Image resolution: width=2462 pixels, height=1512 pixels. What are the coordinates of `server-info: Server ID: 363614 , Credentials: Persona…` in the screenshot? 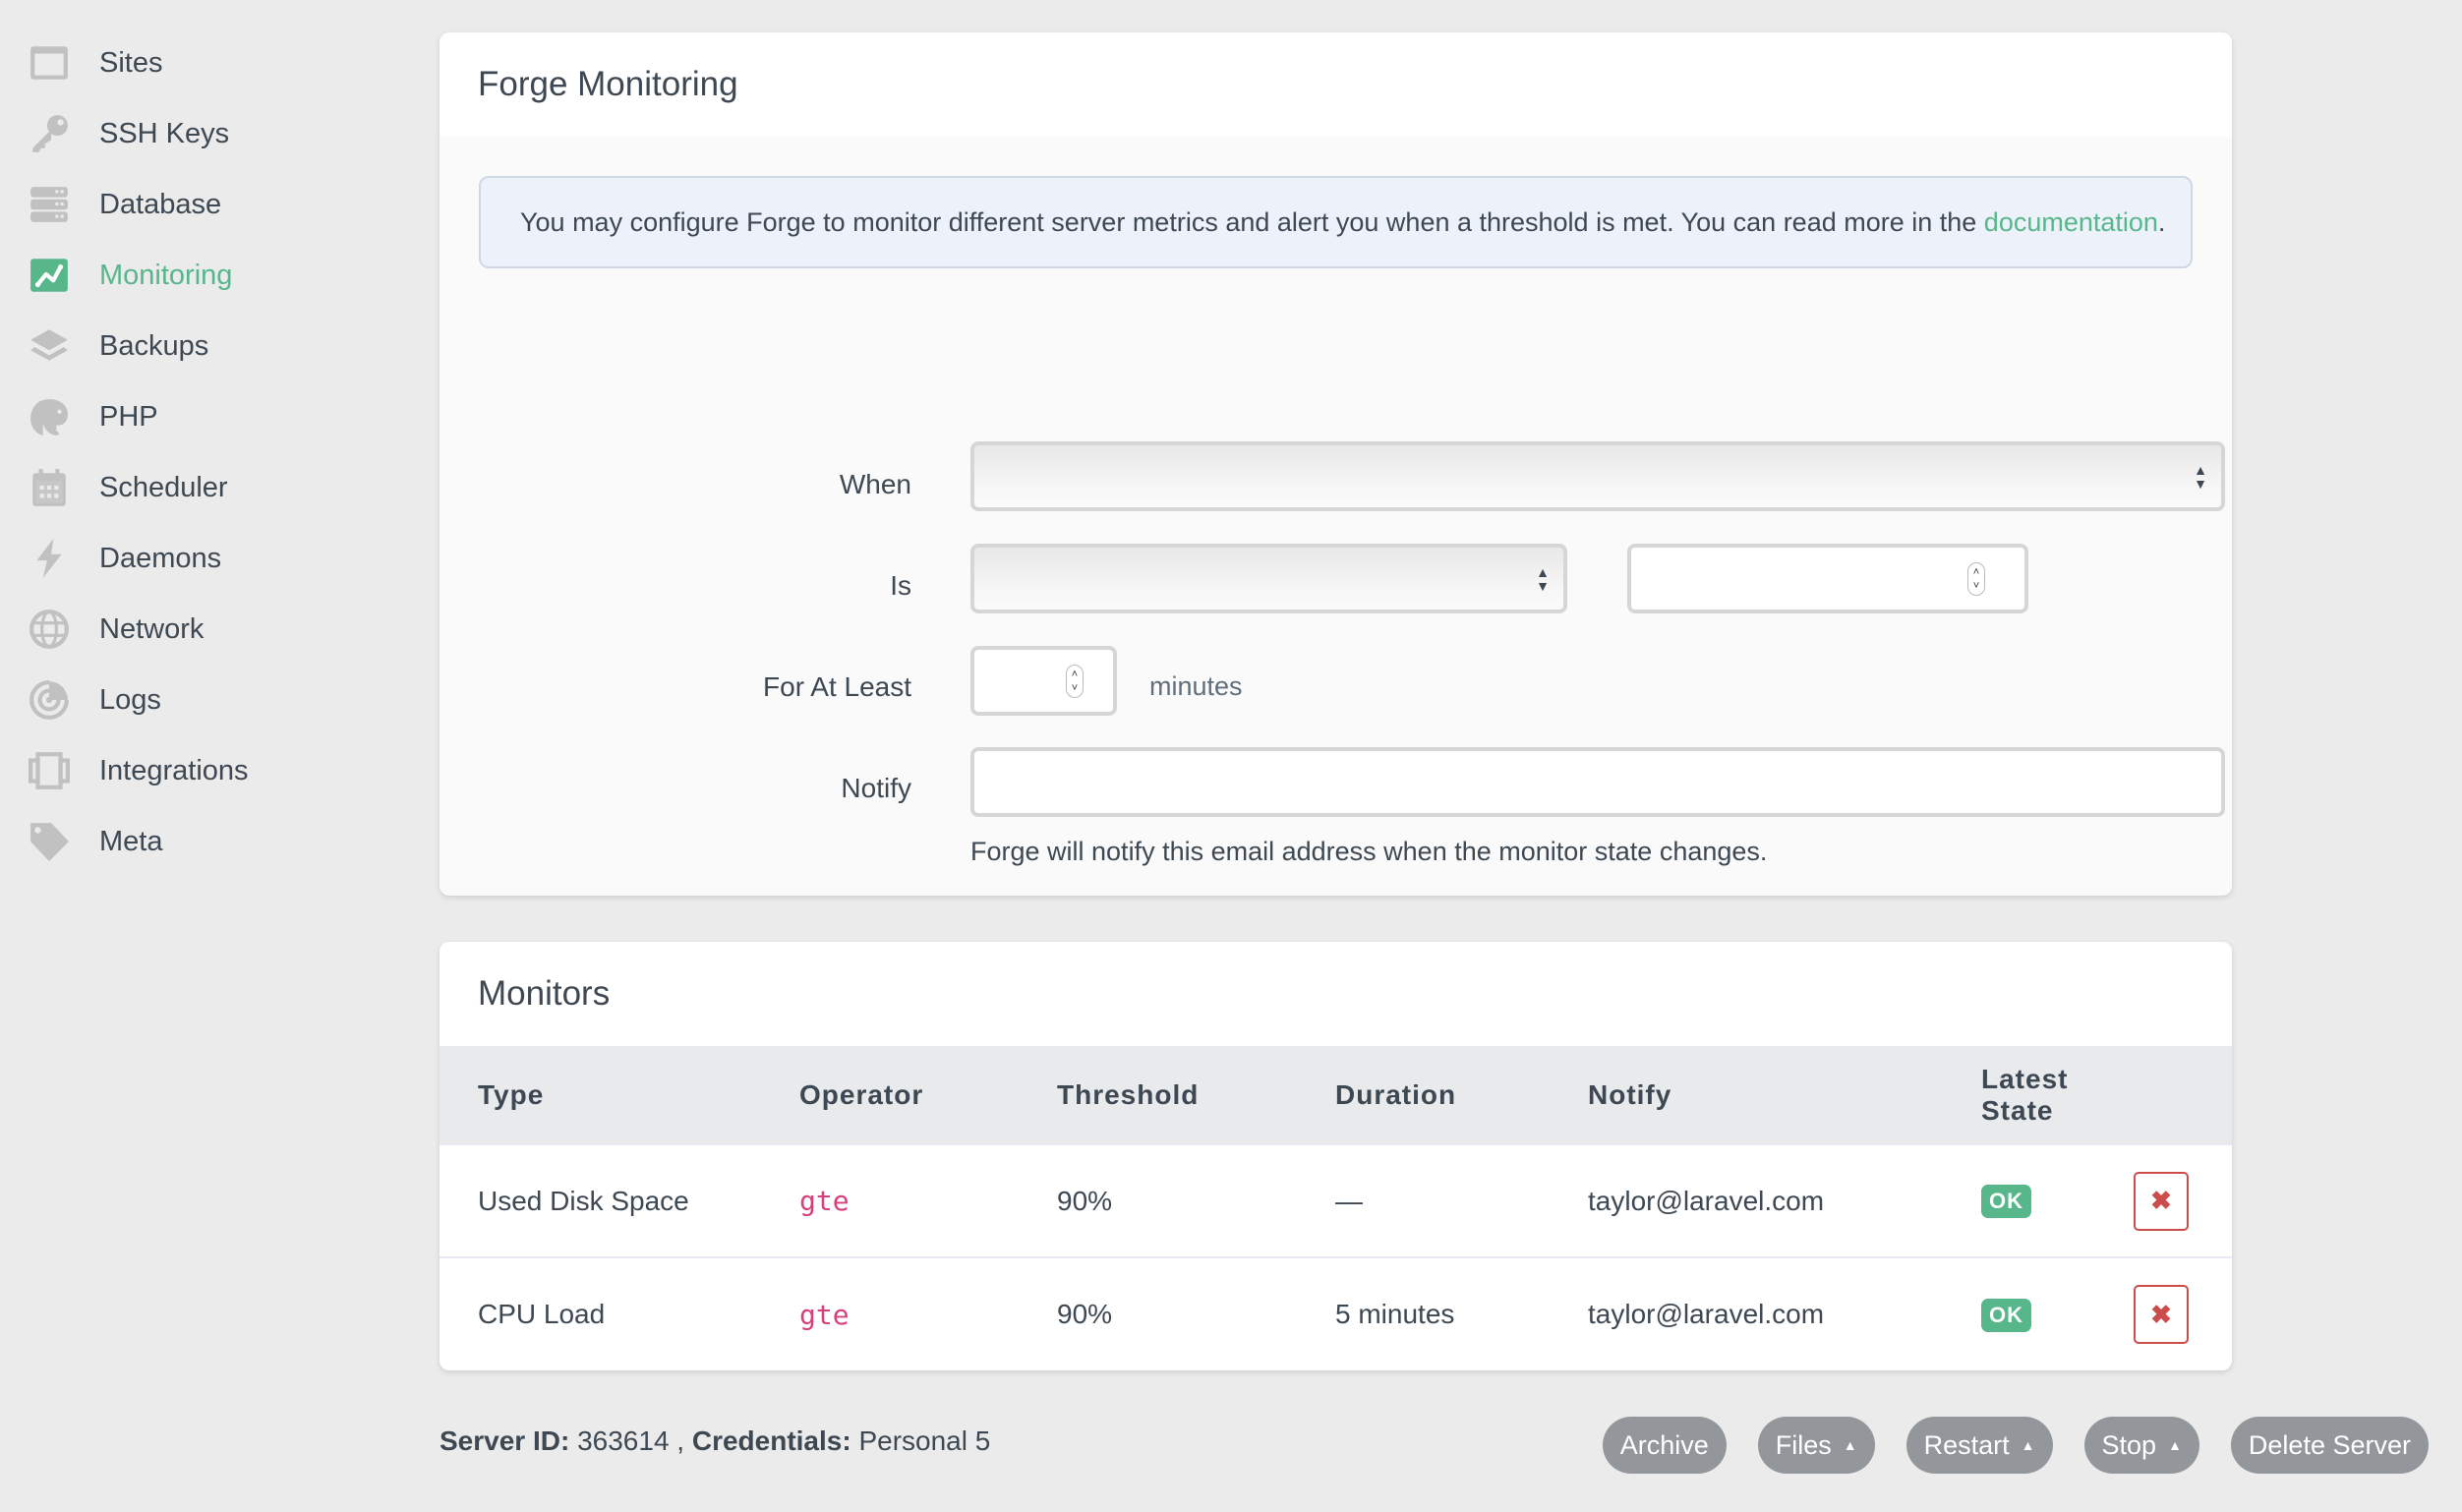 It's located at (715, 1441).